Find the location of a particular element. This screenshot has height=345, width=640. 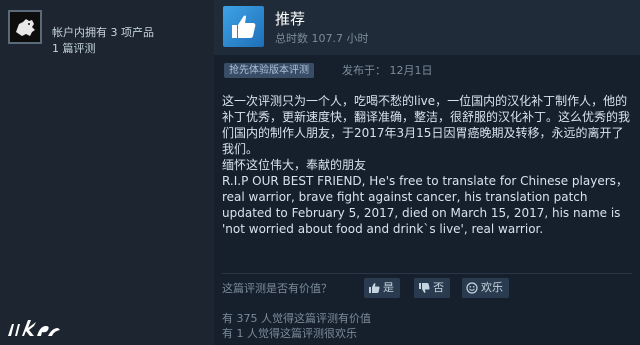

review-verdict: 推荐 is located at coordinates (290, 18).